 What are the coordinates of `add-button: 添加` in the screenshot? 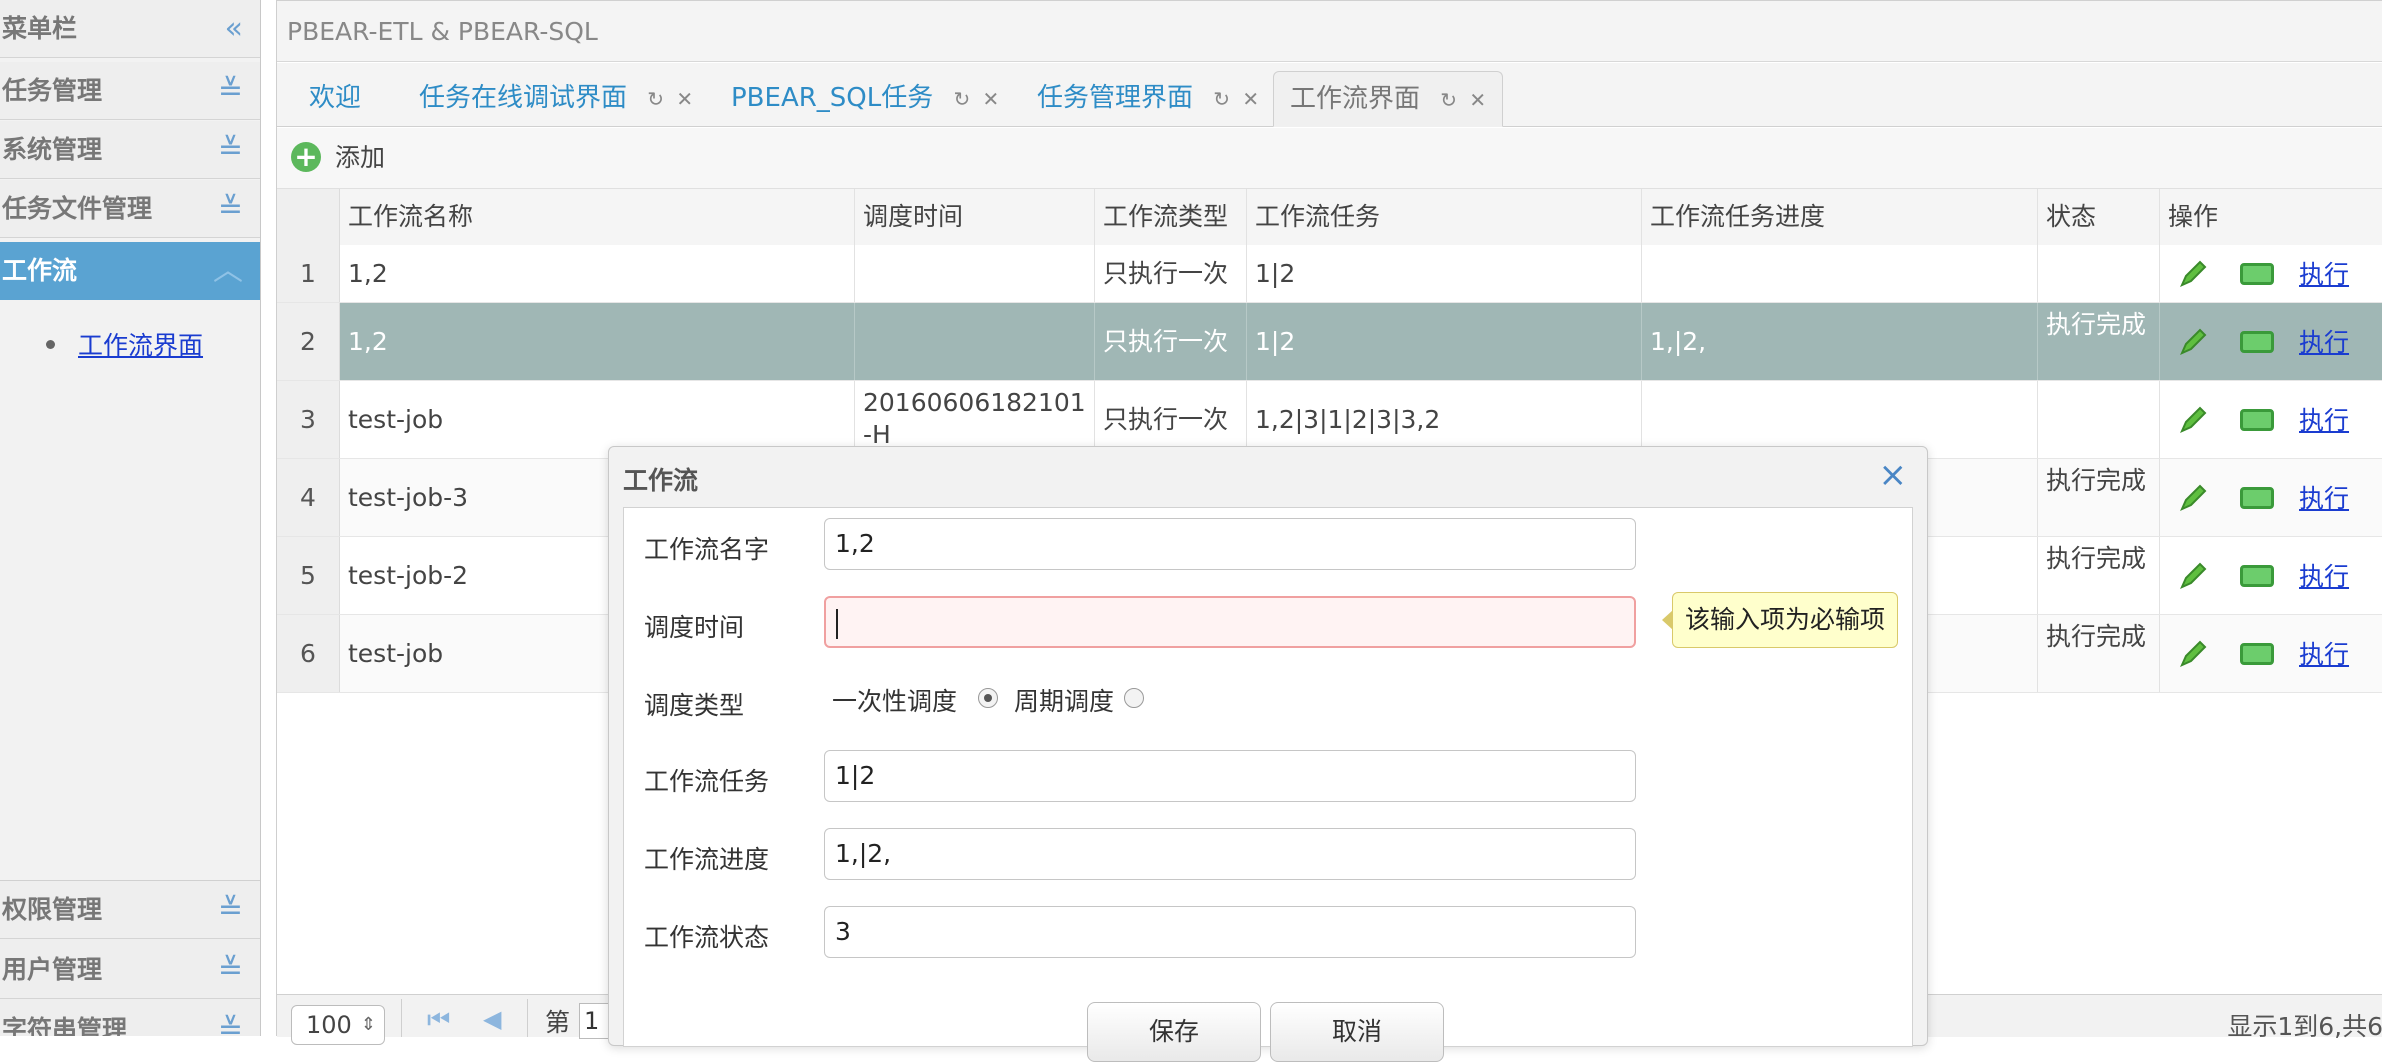 It's located at (360, 158).